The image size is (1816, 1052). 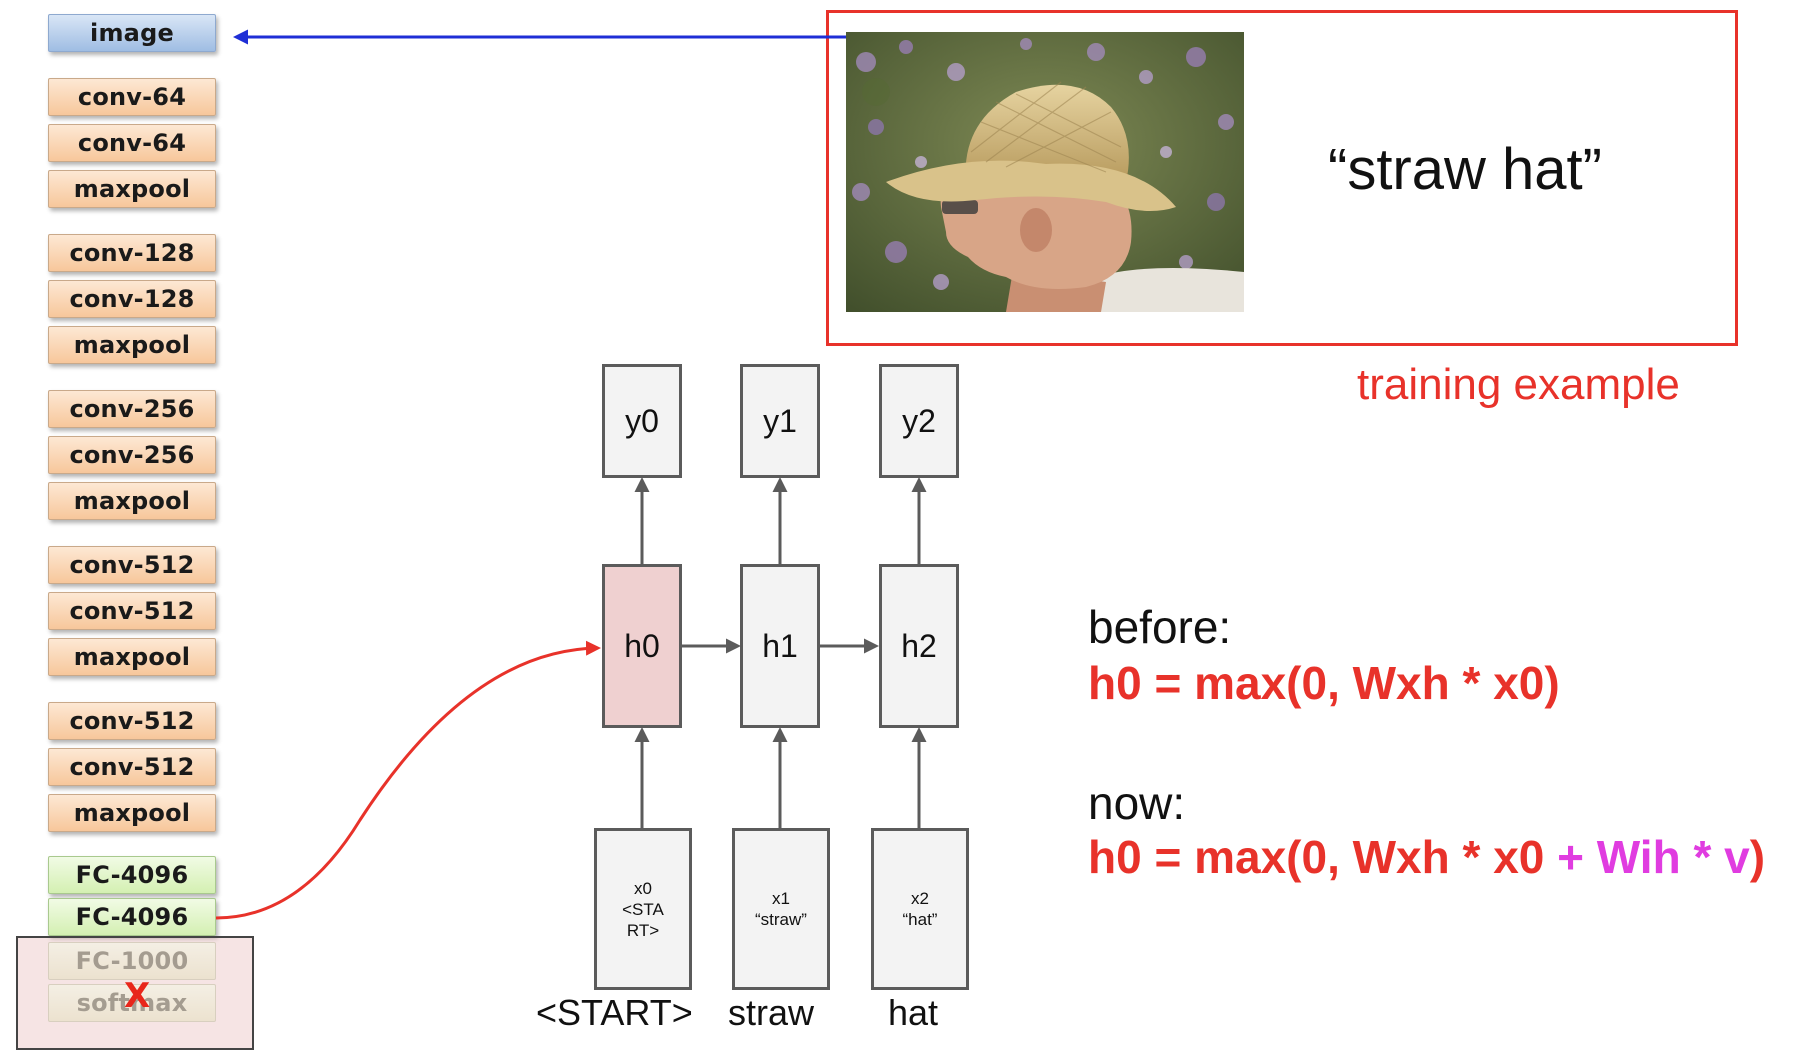 What do you see at coordinates (781, 909) in the screenshot?
I see `input-x1: x1 “straw”` at bounding box center [781, 909].